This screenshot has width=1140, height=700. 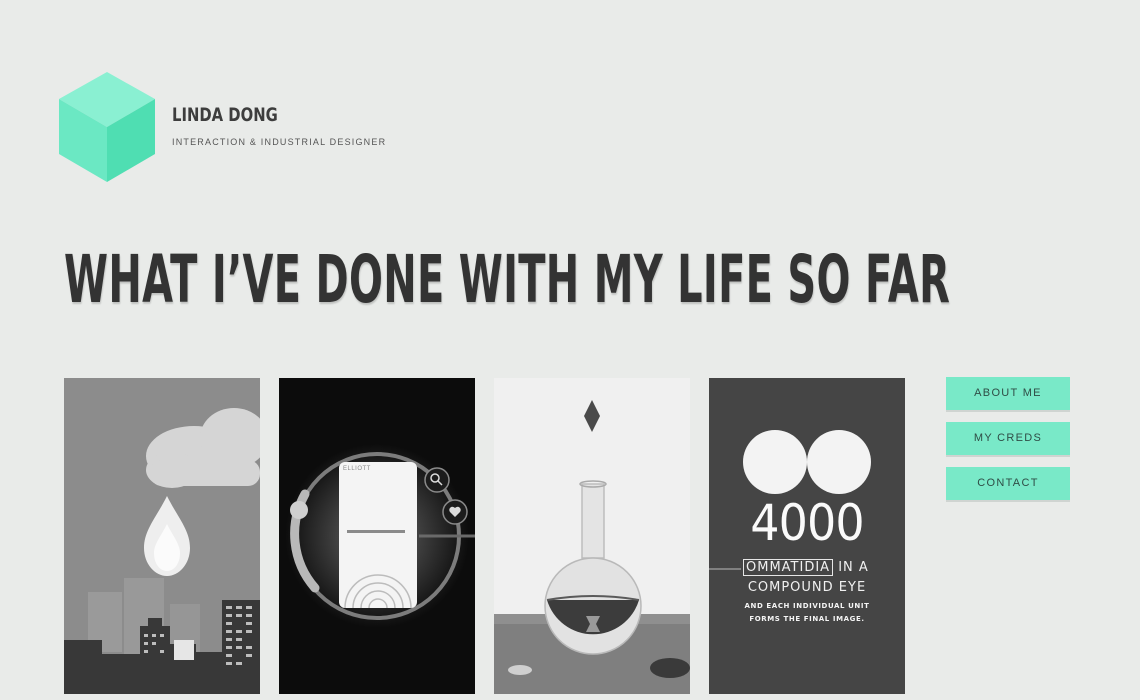 What do you see at coordinates (357, 469) in the screenshot?
I see `app-screen-label: ELLIOTT` at bounding box center [357, 469].